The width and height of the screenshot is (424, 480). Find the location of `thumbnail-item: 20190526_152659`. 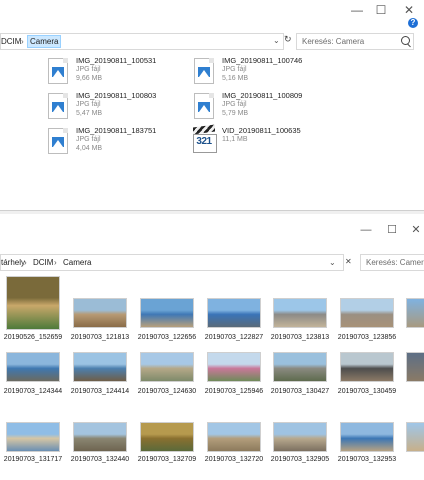

thumbnail-item: 20190526_152659 is located at coordinates (36, 308).